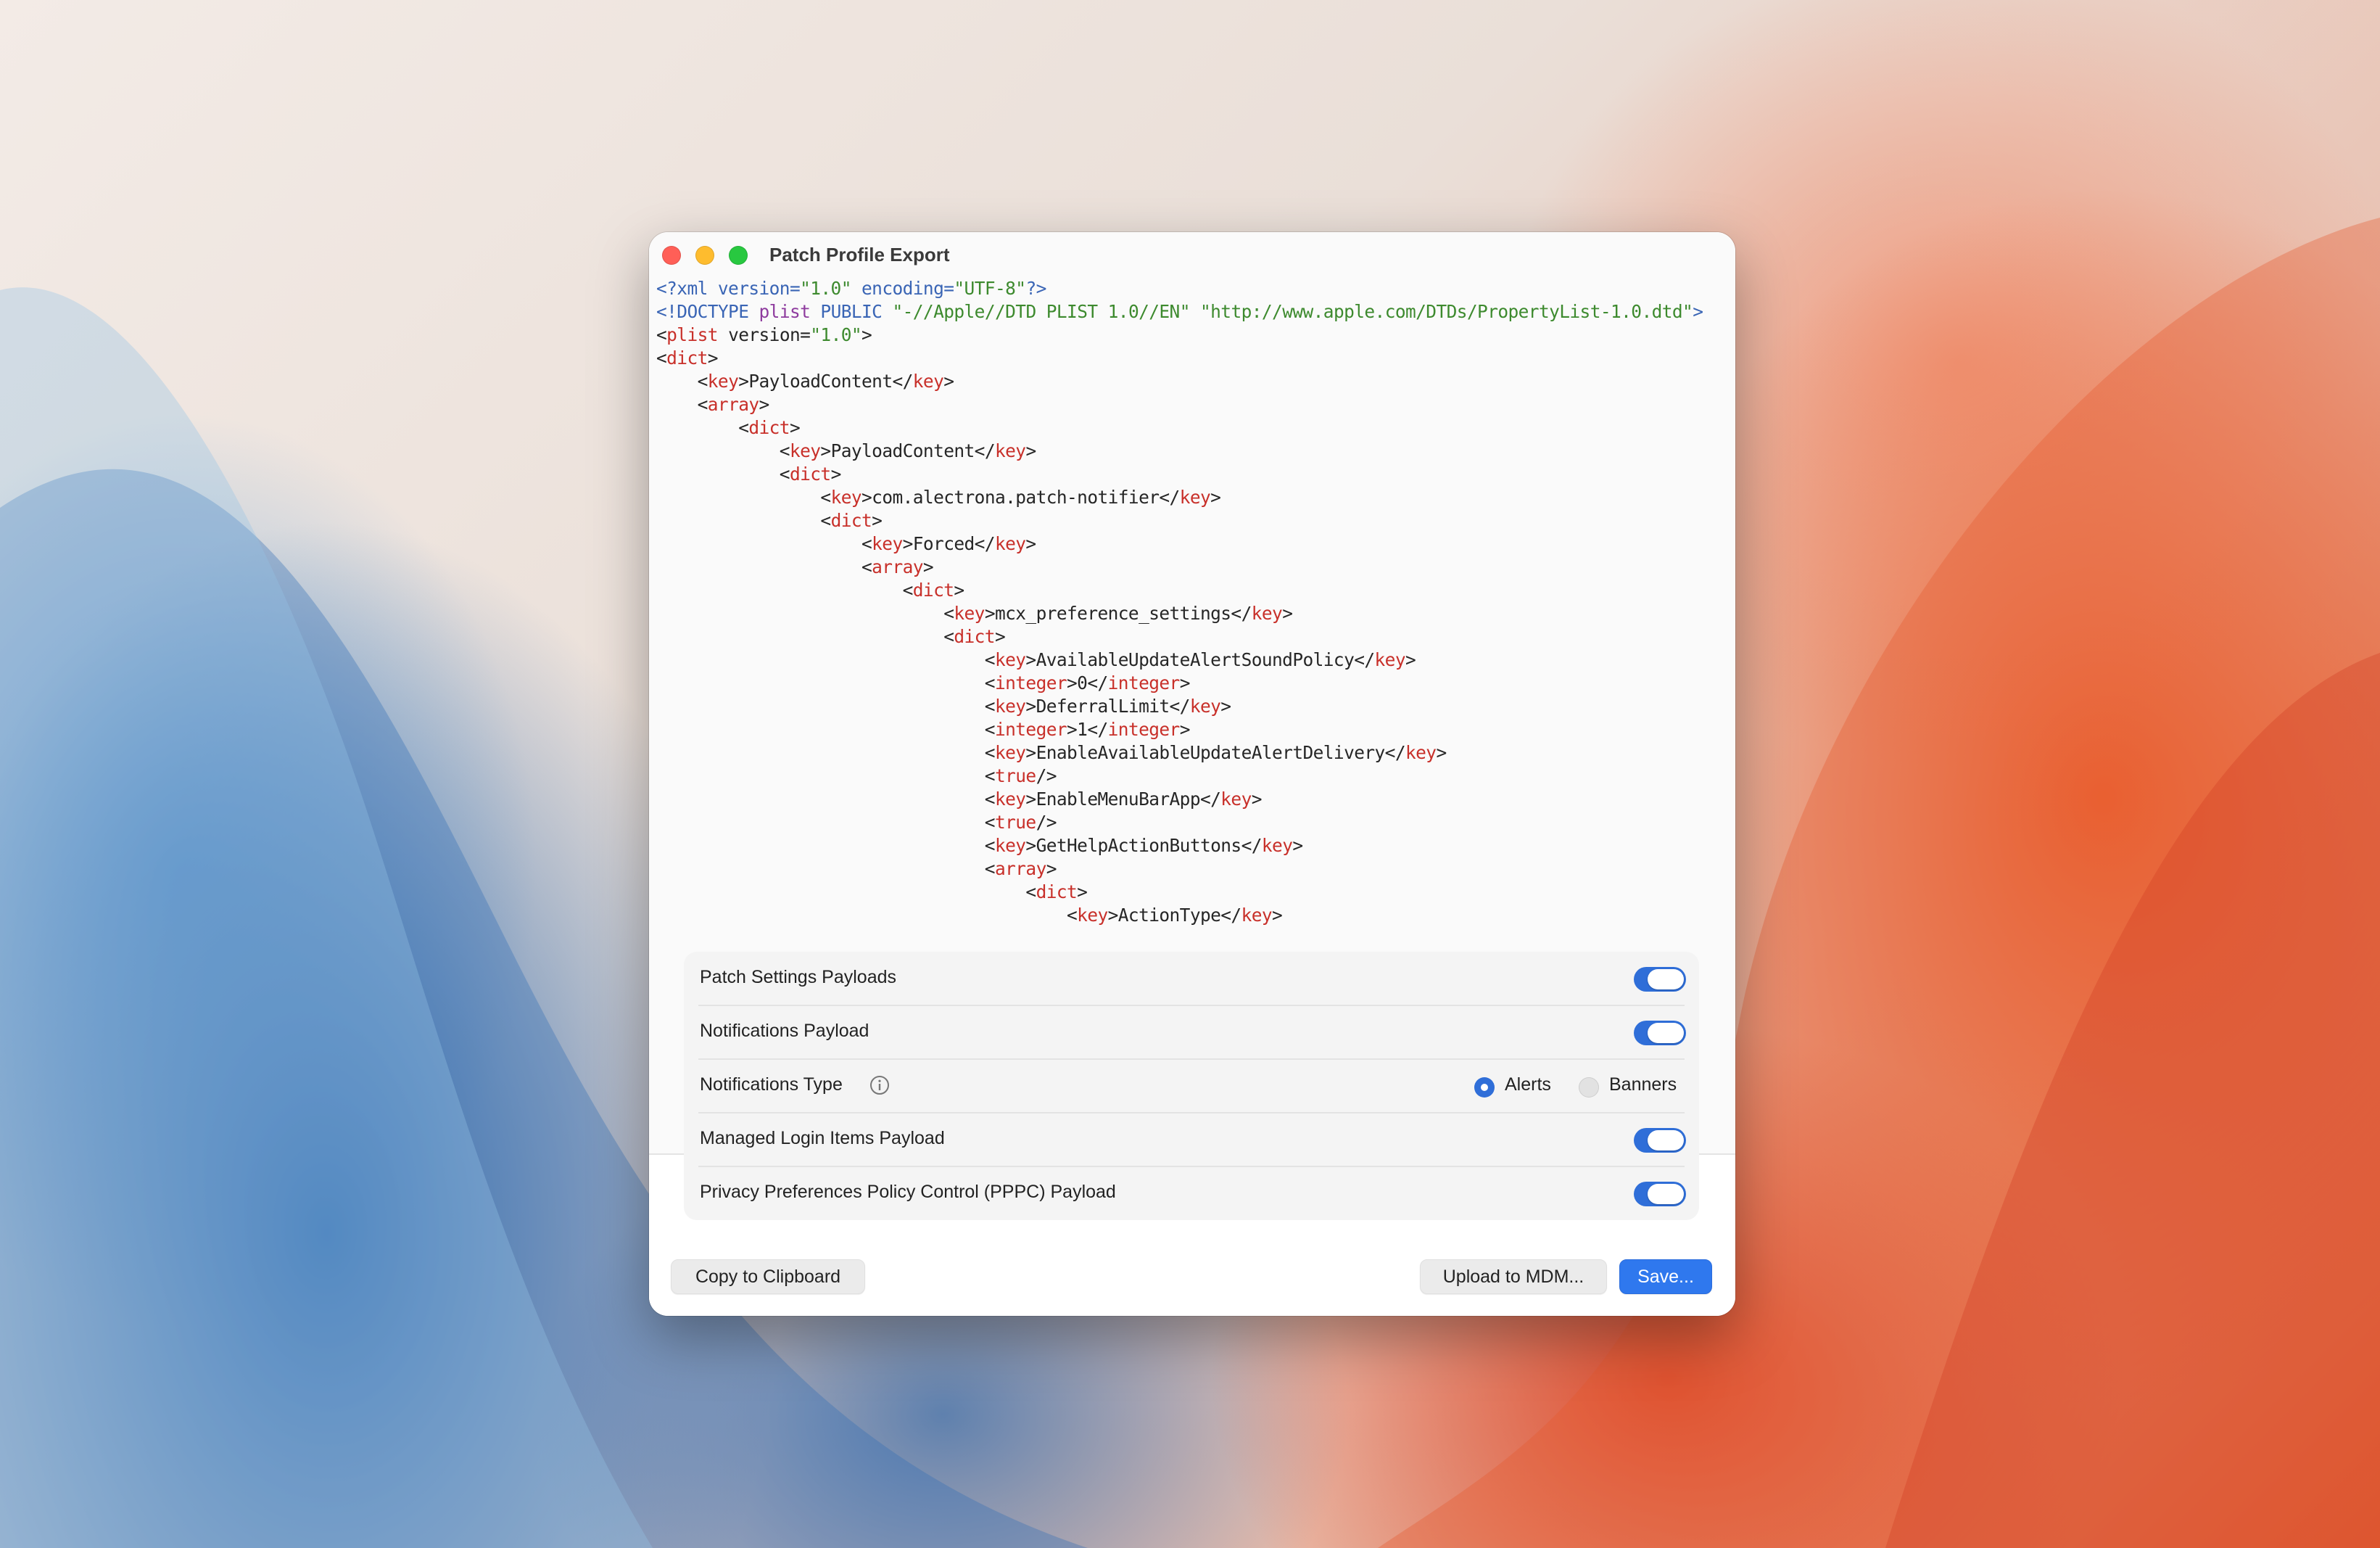  I want to click on banners-radio, so click(1589, 1088).